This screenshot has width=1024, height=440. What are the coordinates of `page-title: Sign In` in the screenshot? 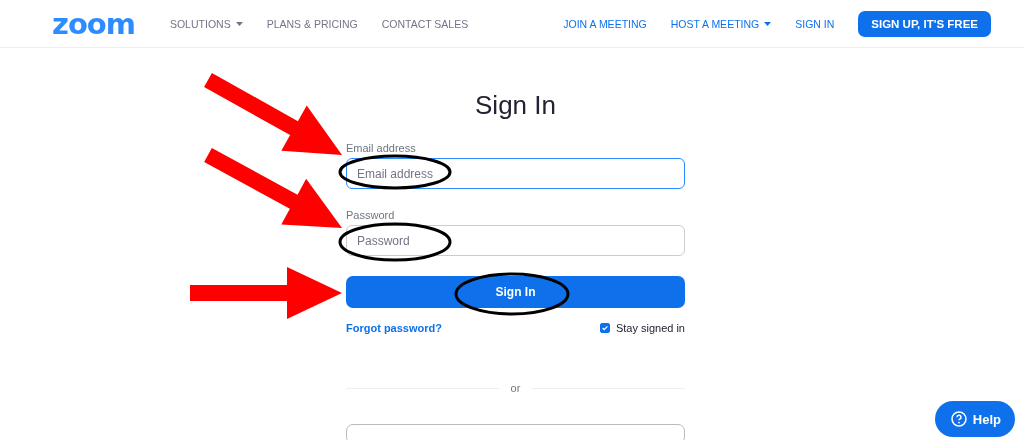 It's located at (515, 105).